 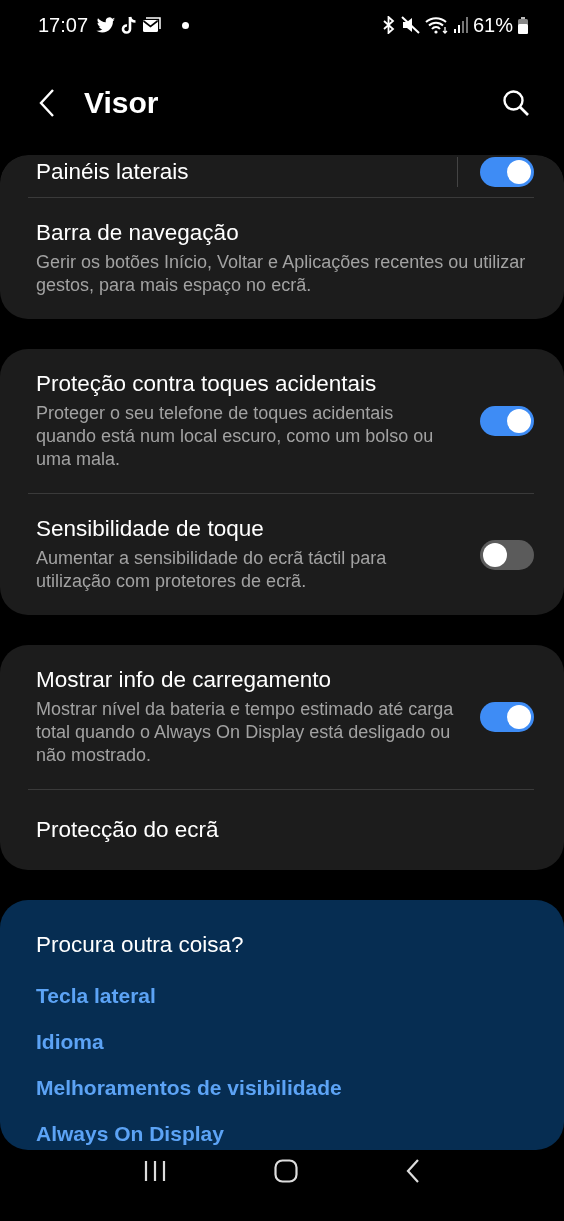 I want to click on bird-icon, so click(x=106, y=25).